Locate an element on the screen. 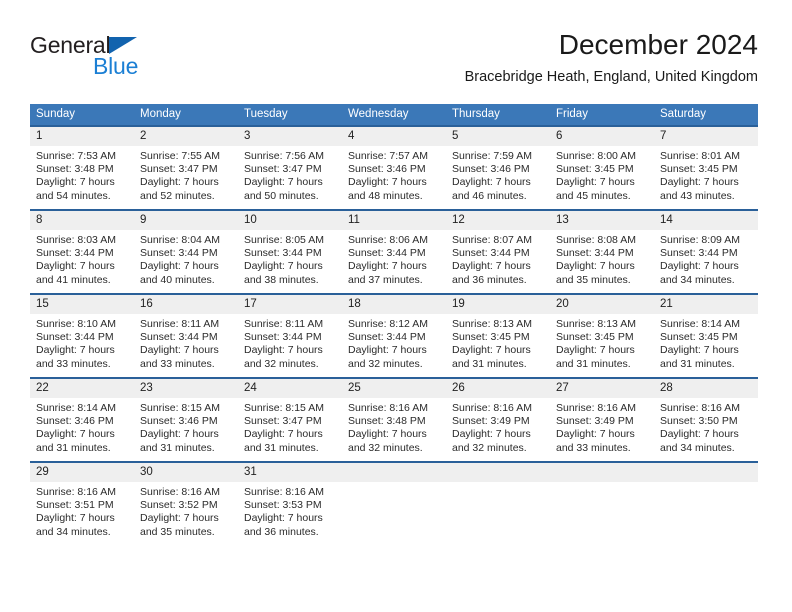 The height and width of the screenshot is (612, 792). weekday-header-friday: Friday is located at coordinates (602, 115).